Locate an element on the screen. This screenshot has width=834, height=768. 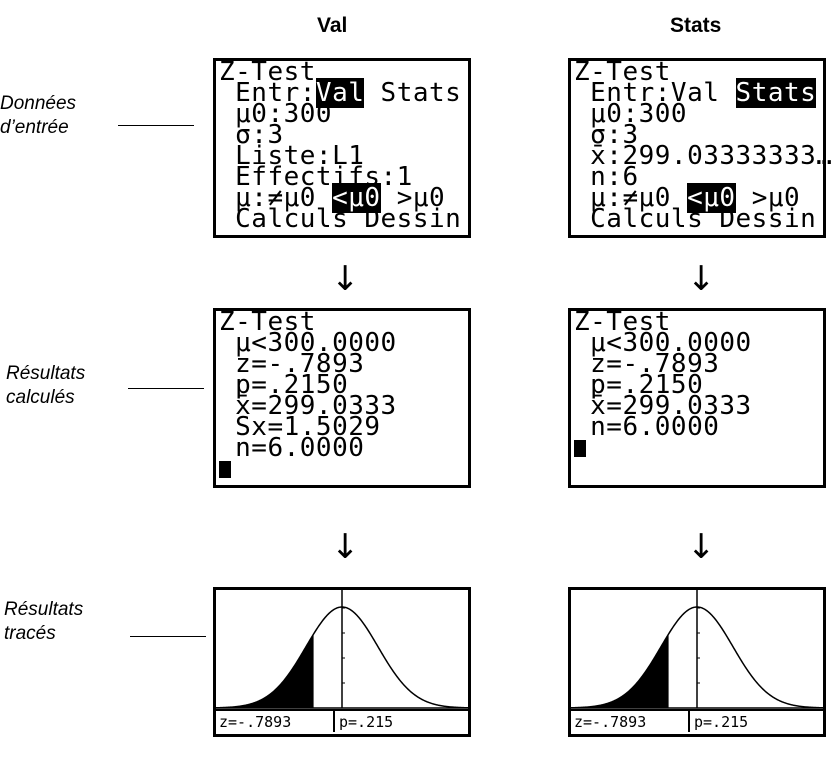
side-label-input: Données d’entrée is located at coordinates (38, 116).